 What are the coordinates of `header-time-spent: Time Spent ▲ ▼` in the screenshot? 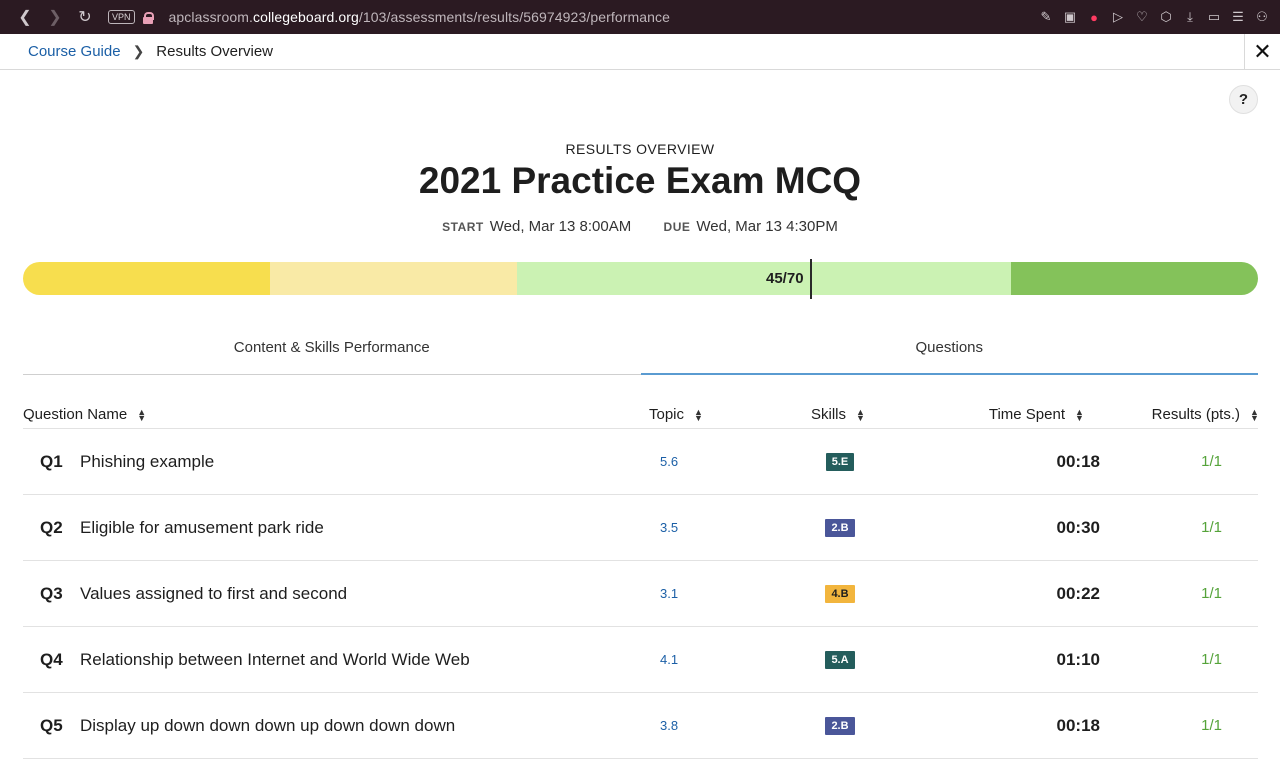 It's located at (988, 414).